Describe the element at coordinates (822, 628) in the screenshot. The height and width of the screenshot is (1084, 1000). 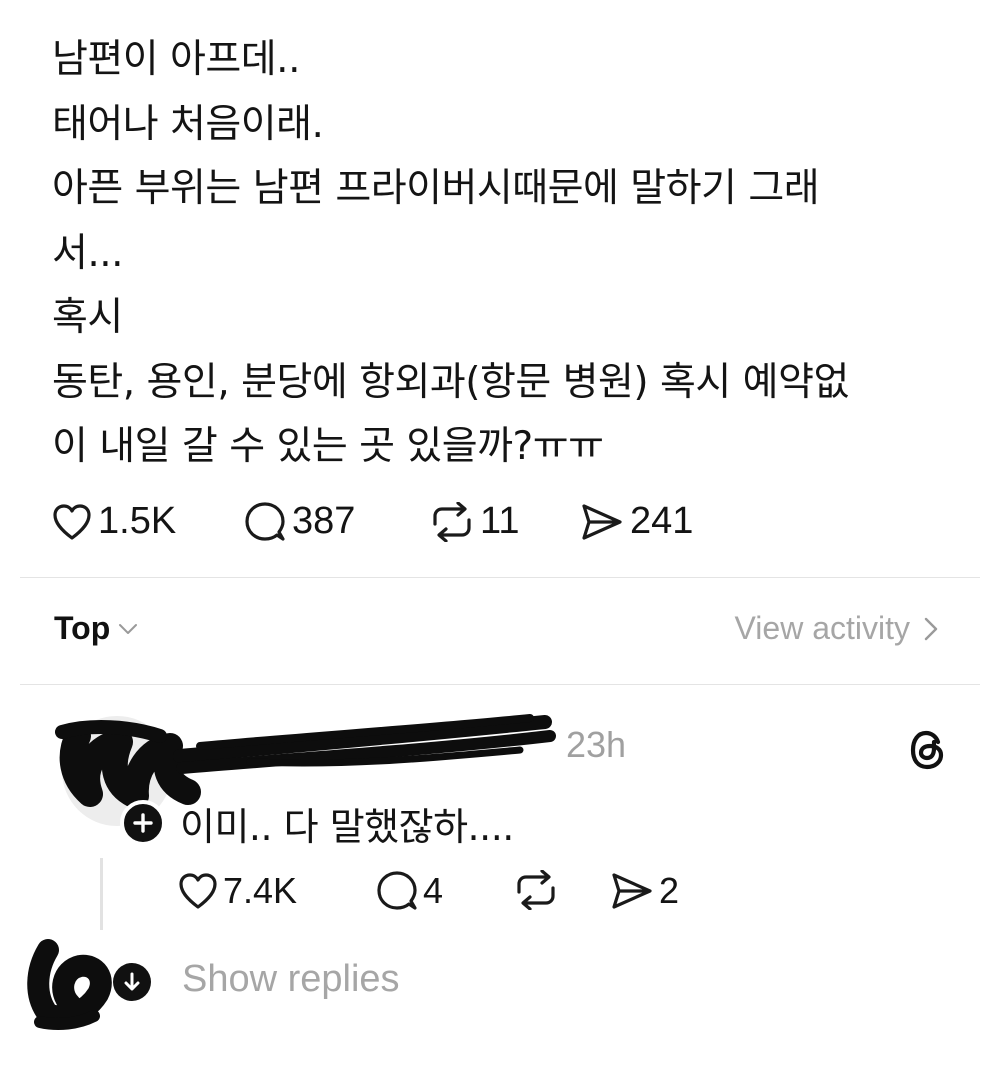
I see `view-activity-label: View activity` at that location.